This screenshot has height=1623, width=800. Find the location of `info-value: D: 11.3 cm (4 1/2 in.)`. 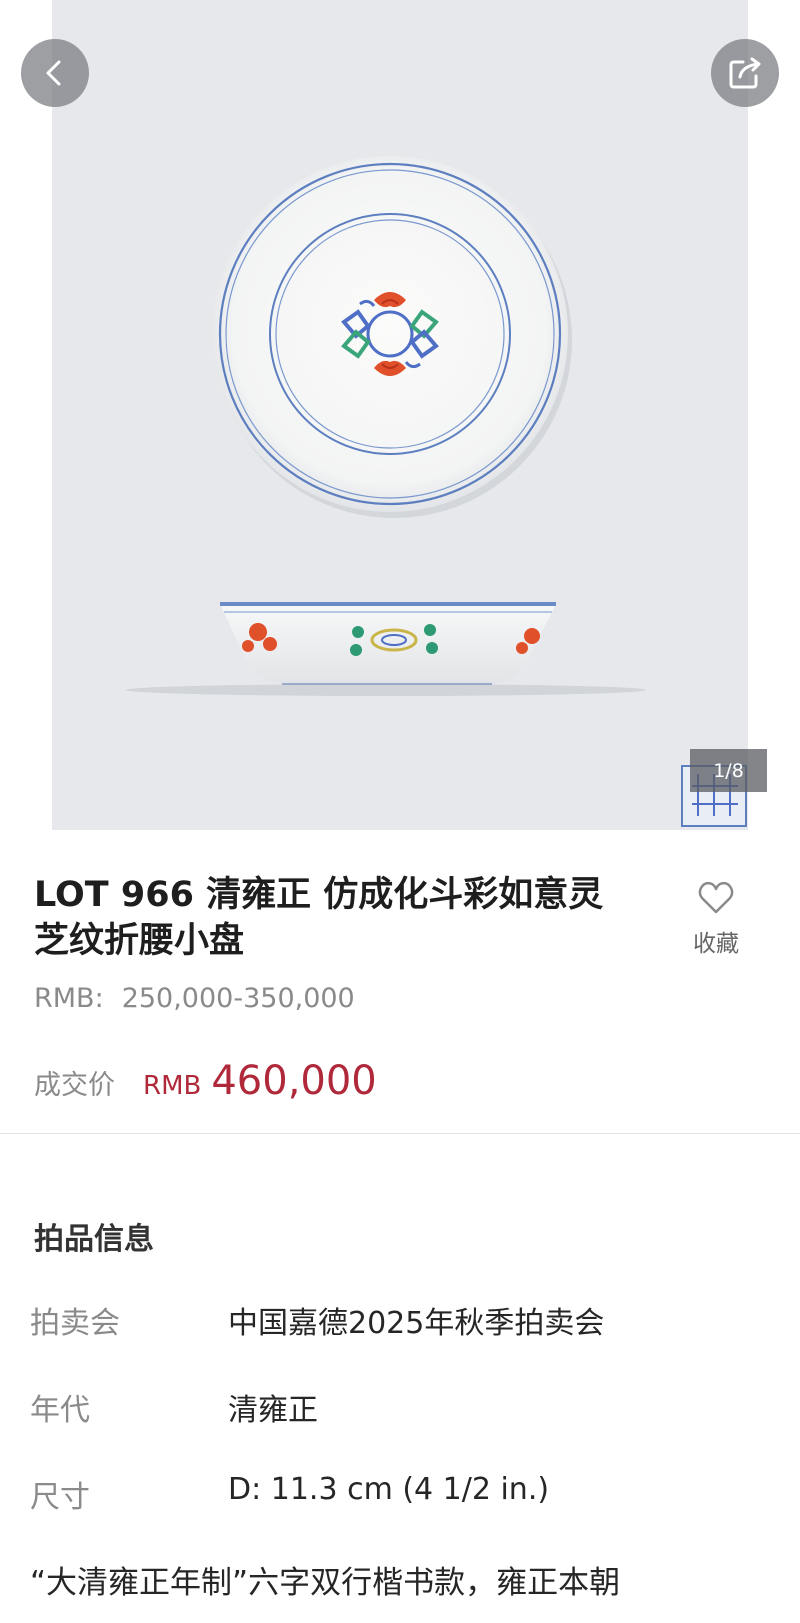

info-value: D: 11.3 cm (4 1/2 in.) is located at coordinates (389, 1489).